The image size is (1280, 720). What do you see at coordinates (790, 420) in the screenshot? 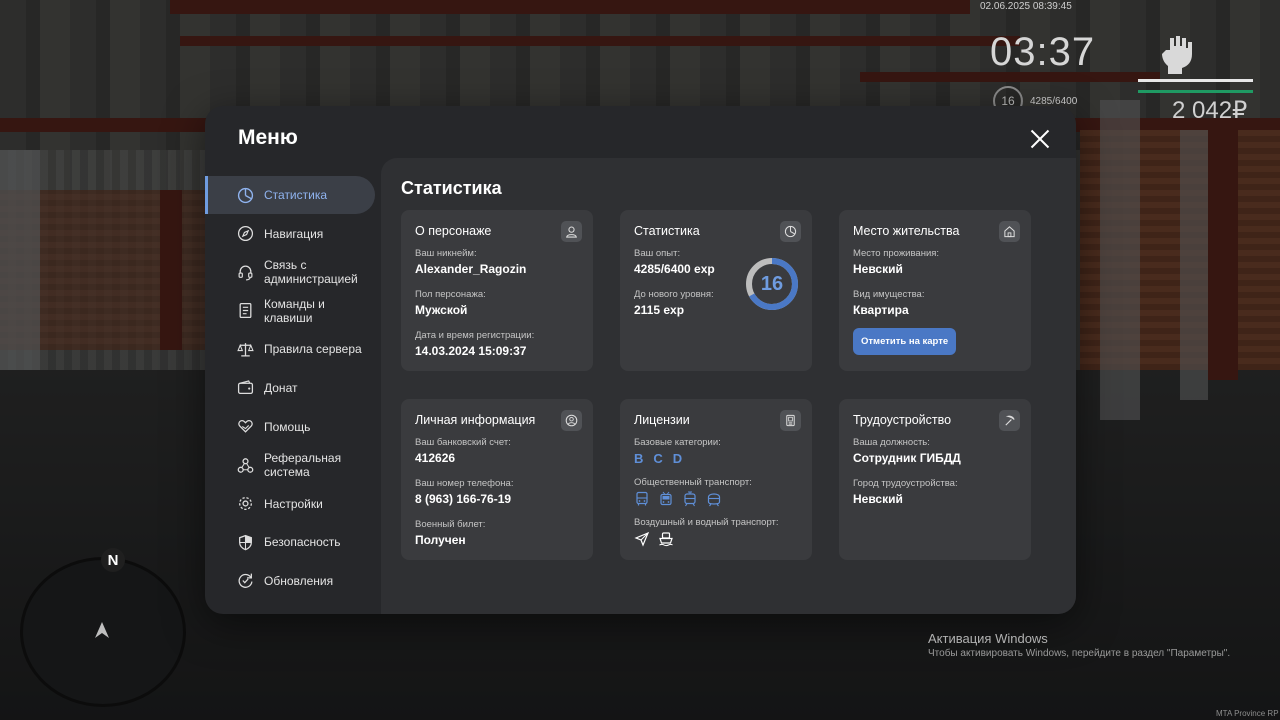
I see `id-card-icon` at bounding box center [790, 420].